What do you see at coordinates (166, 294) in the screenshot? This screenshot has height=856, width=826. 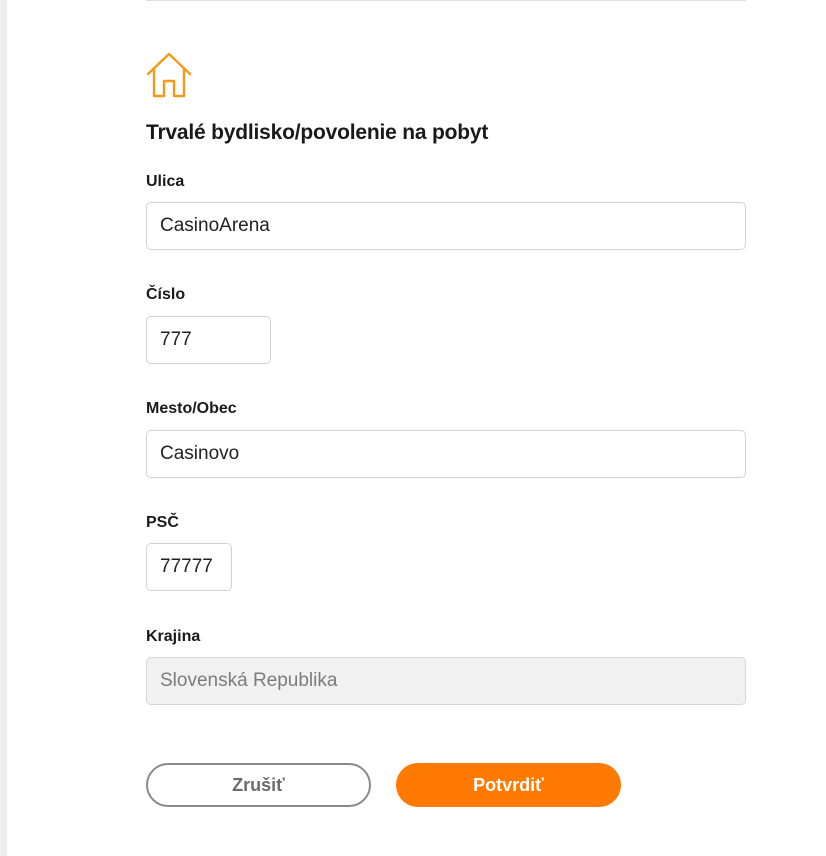 I see `number-label: Číslo` at bounding box center [166, 294].